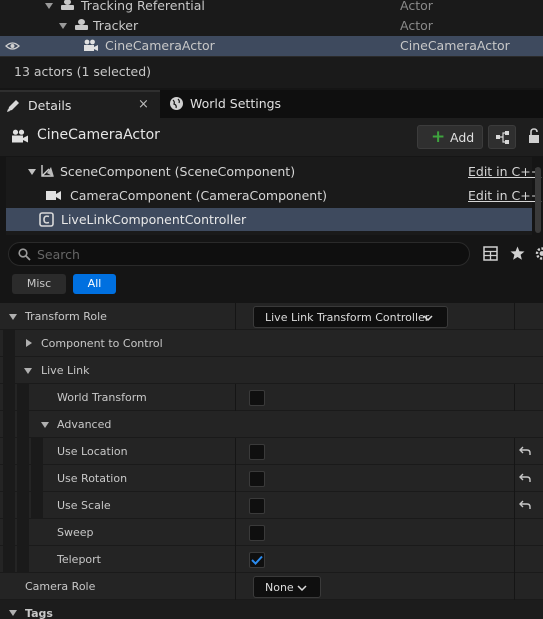 This screenshot has height=619, width=543. What do you see at coordinates (257, 506) in the screenshot?
I see `use-scale-checkbox` at bounding box center [257, 506].